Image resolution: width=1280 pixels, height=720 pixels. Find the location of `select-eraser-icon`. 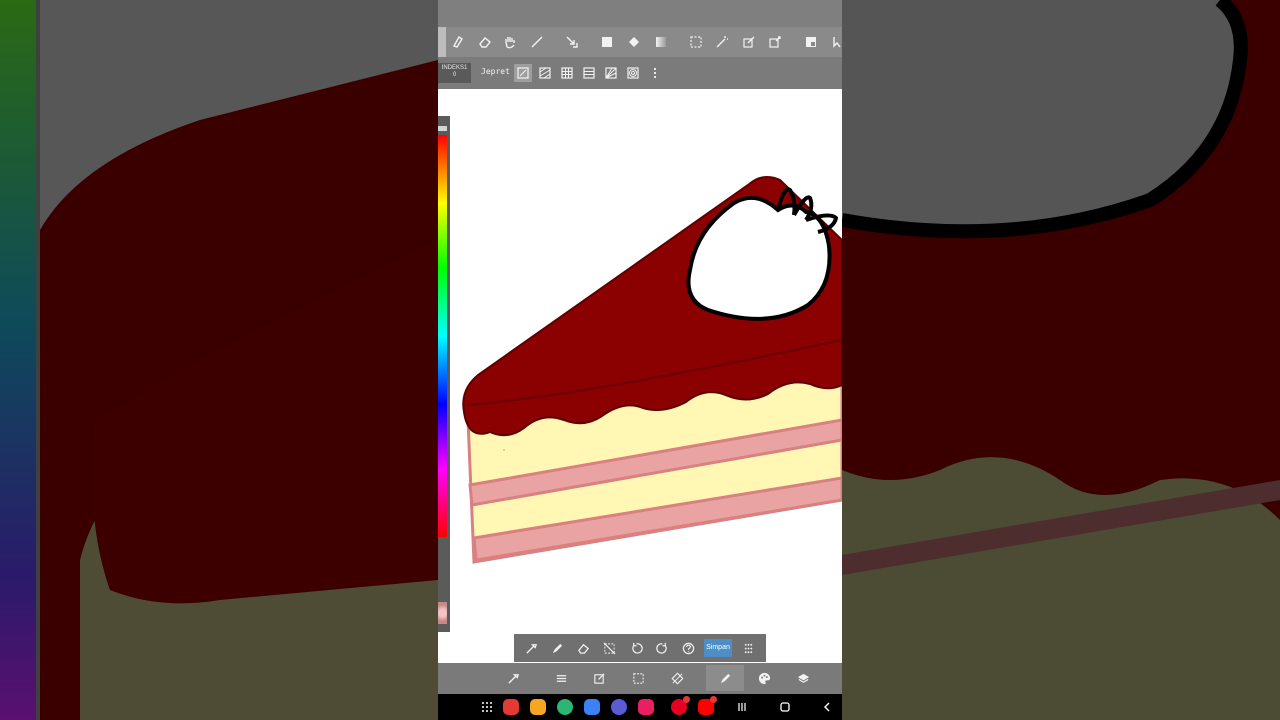

select-eraser-icon is located at coordinates (775, 42).